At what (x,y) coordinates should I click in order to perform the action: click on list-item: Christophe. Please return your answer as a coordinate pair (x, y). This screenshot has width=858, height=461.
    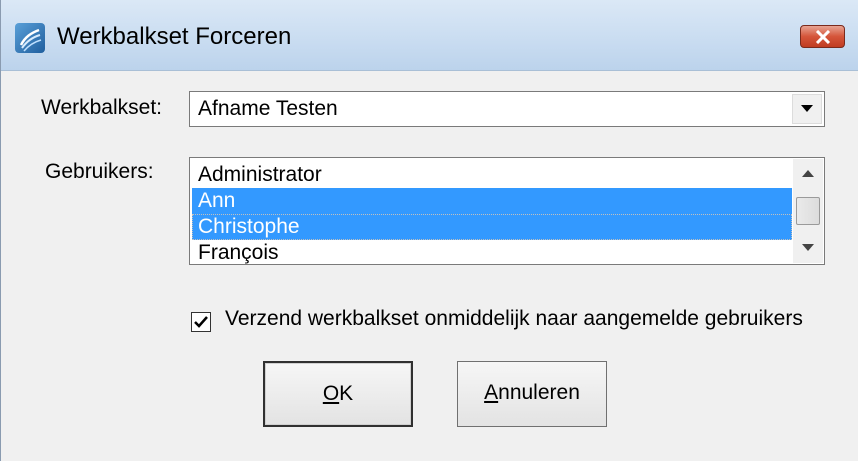
    Looking at the image, I should click on (492, 227).